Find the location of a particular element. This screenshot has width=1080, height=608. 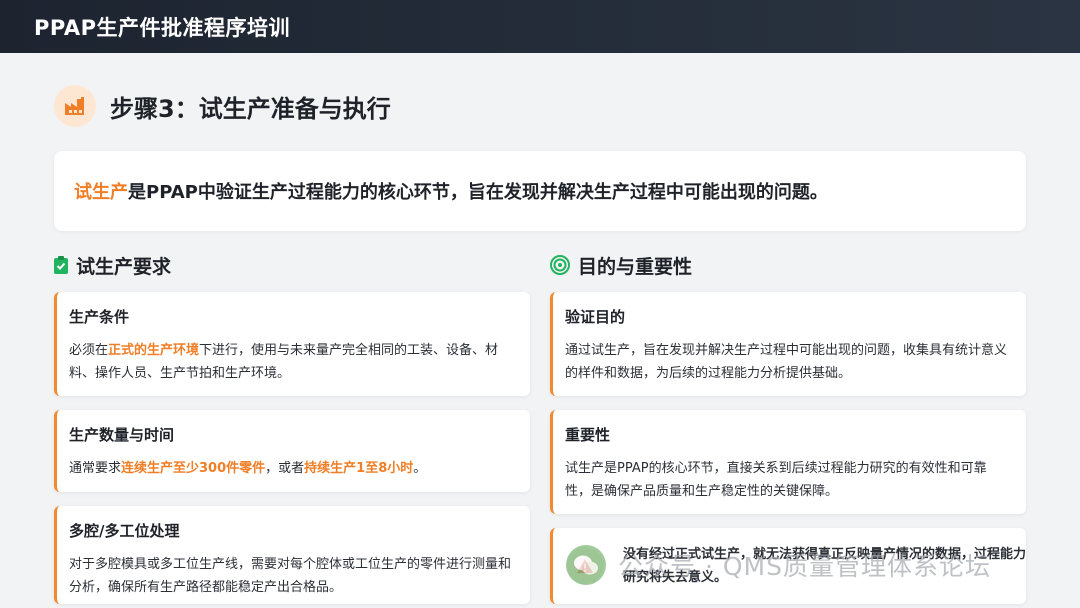

card-title: 生产数量与时间 is located at coordinates (122, 435).